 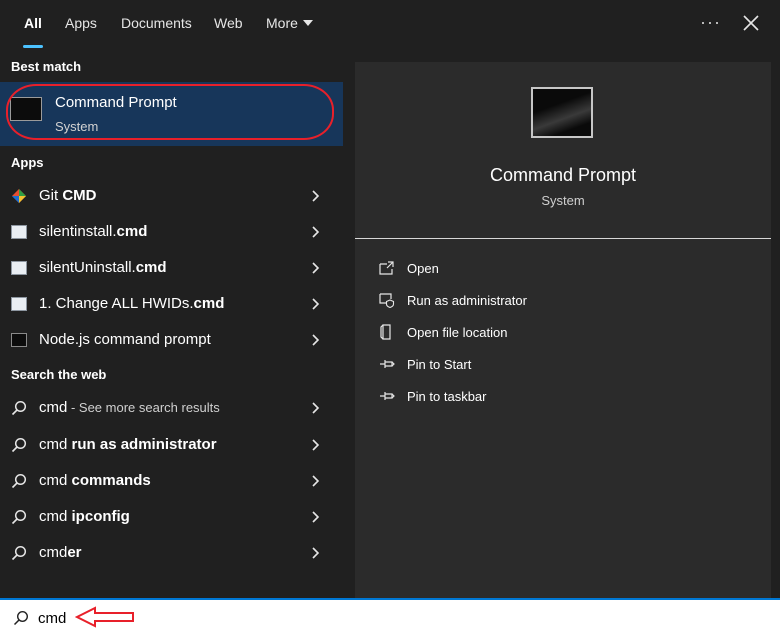 What do you see at coordinates (60, 552) in the screenshot?
I see `web-item-label: cmder` at bounding box center [60, 552].